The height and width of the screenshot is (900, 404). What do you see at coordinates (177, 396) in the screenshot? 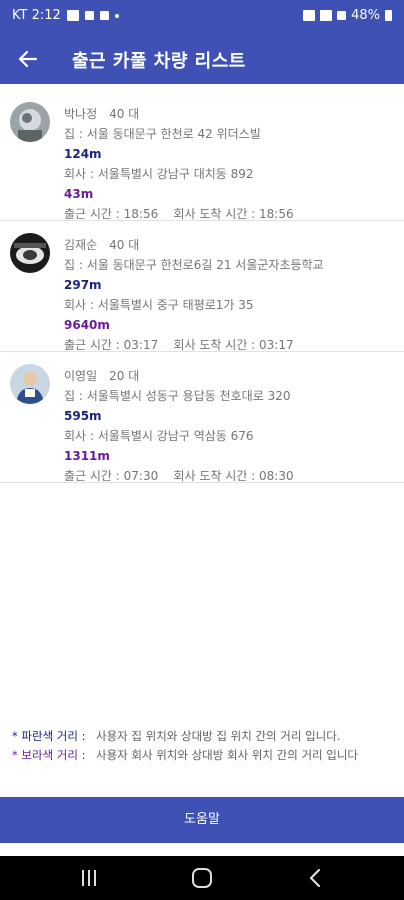
I see `home-address: 집 : 서울특별시 성동구 용답동 천호대로 320` at bounding box center [177, 396].